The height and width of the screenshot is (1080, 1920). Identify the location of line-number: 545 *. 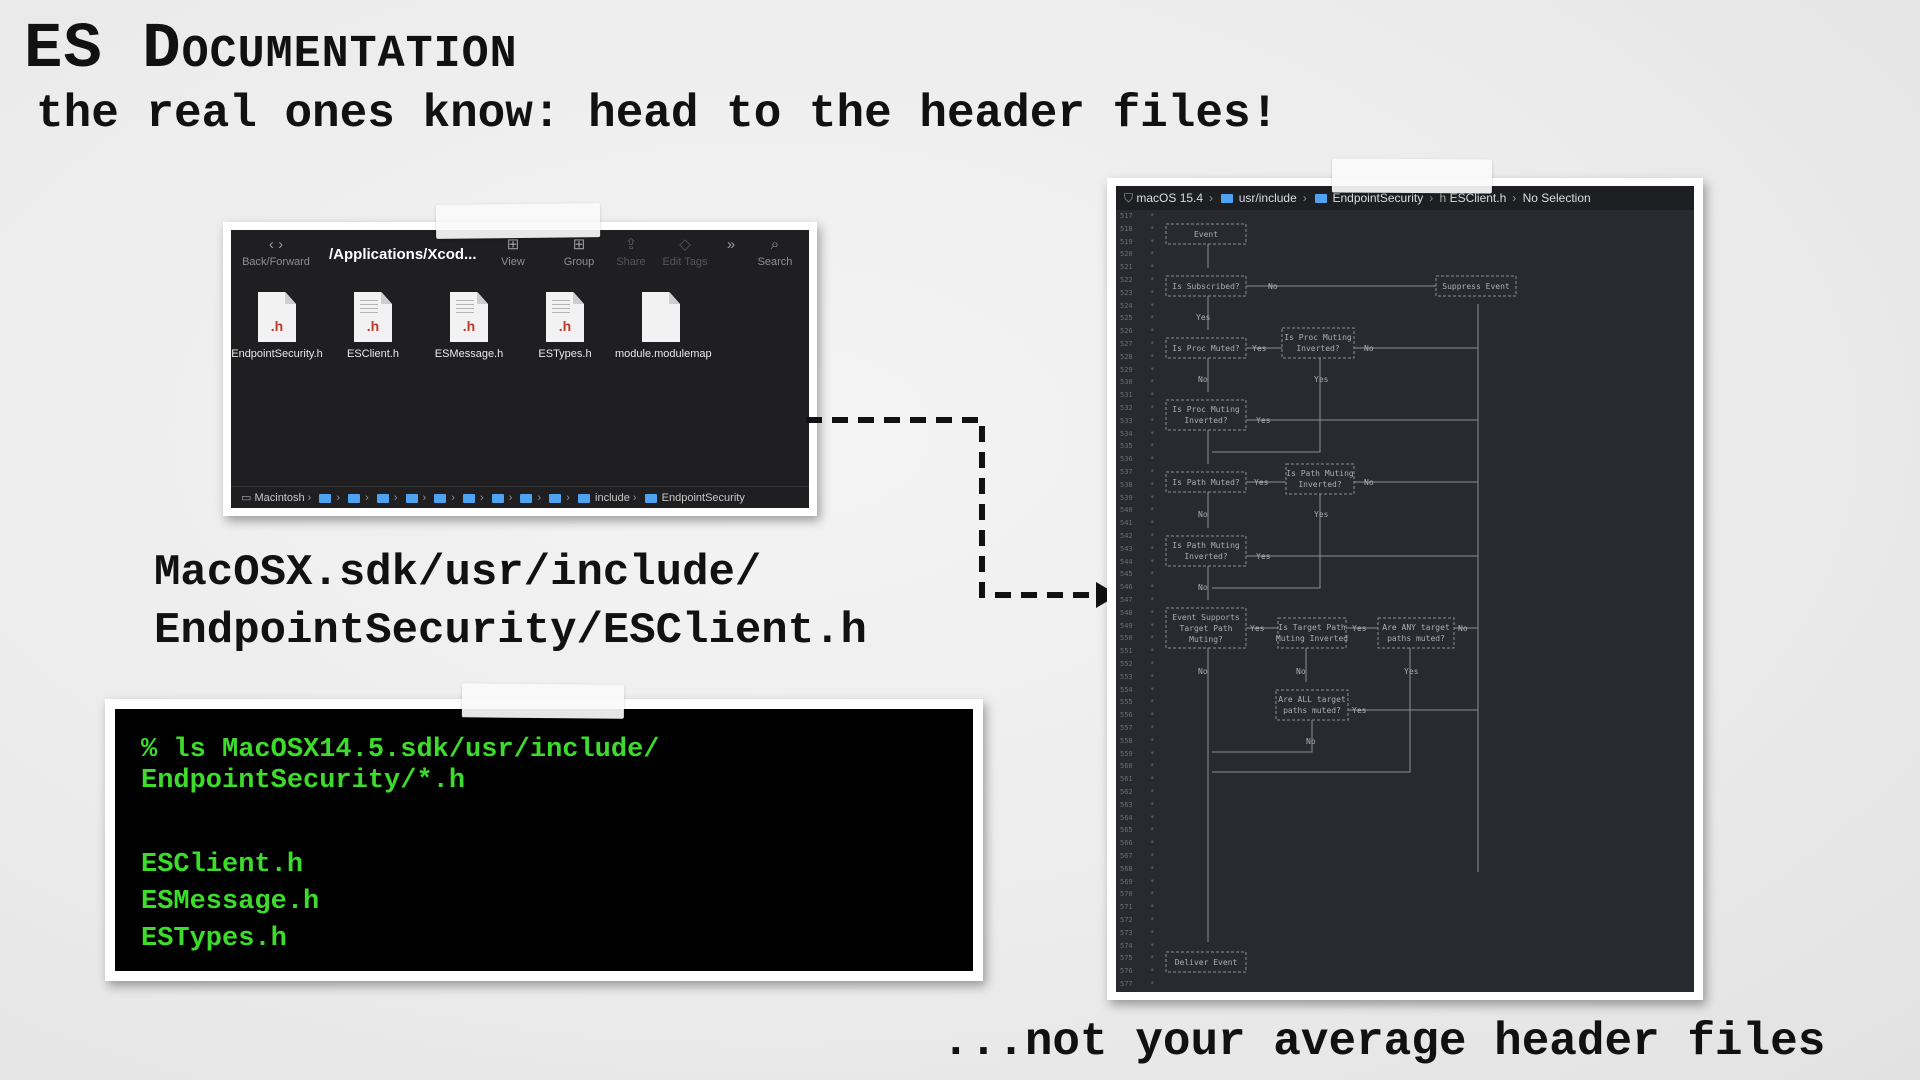
(1137, 574).